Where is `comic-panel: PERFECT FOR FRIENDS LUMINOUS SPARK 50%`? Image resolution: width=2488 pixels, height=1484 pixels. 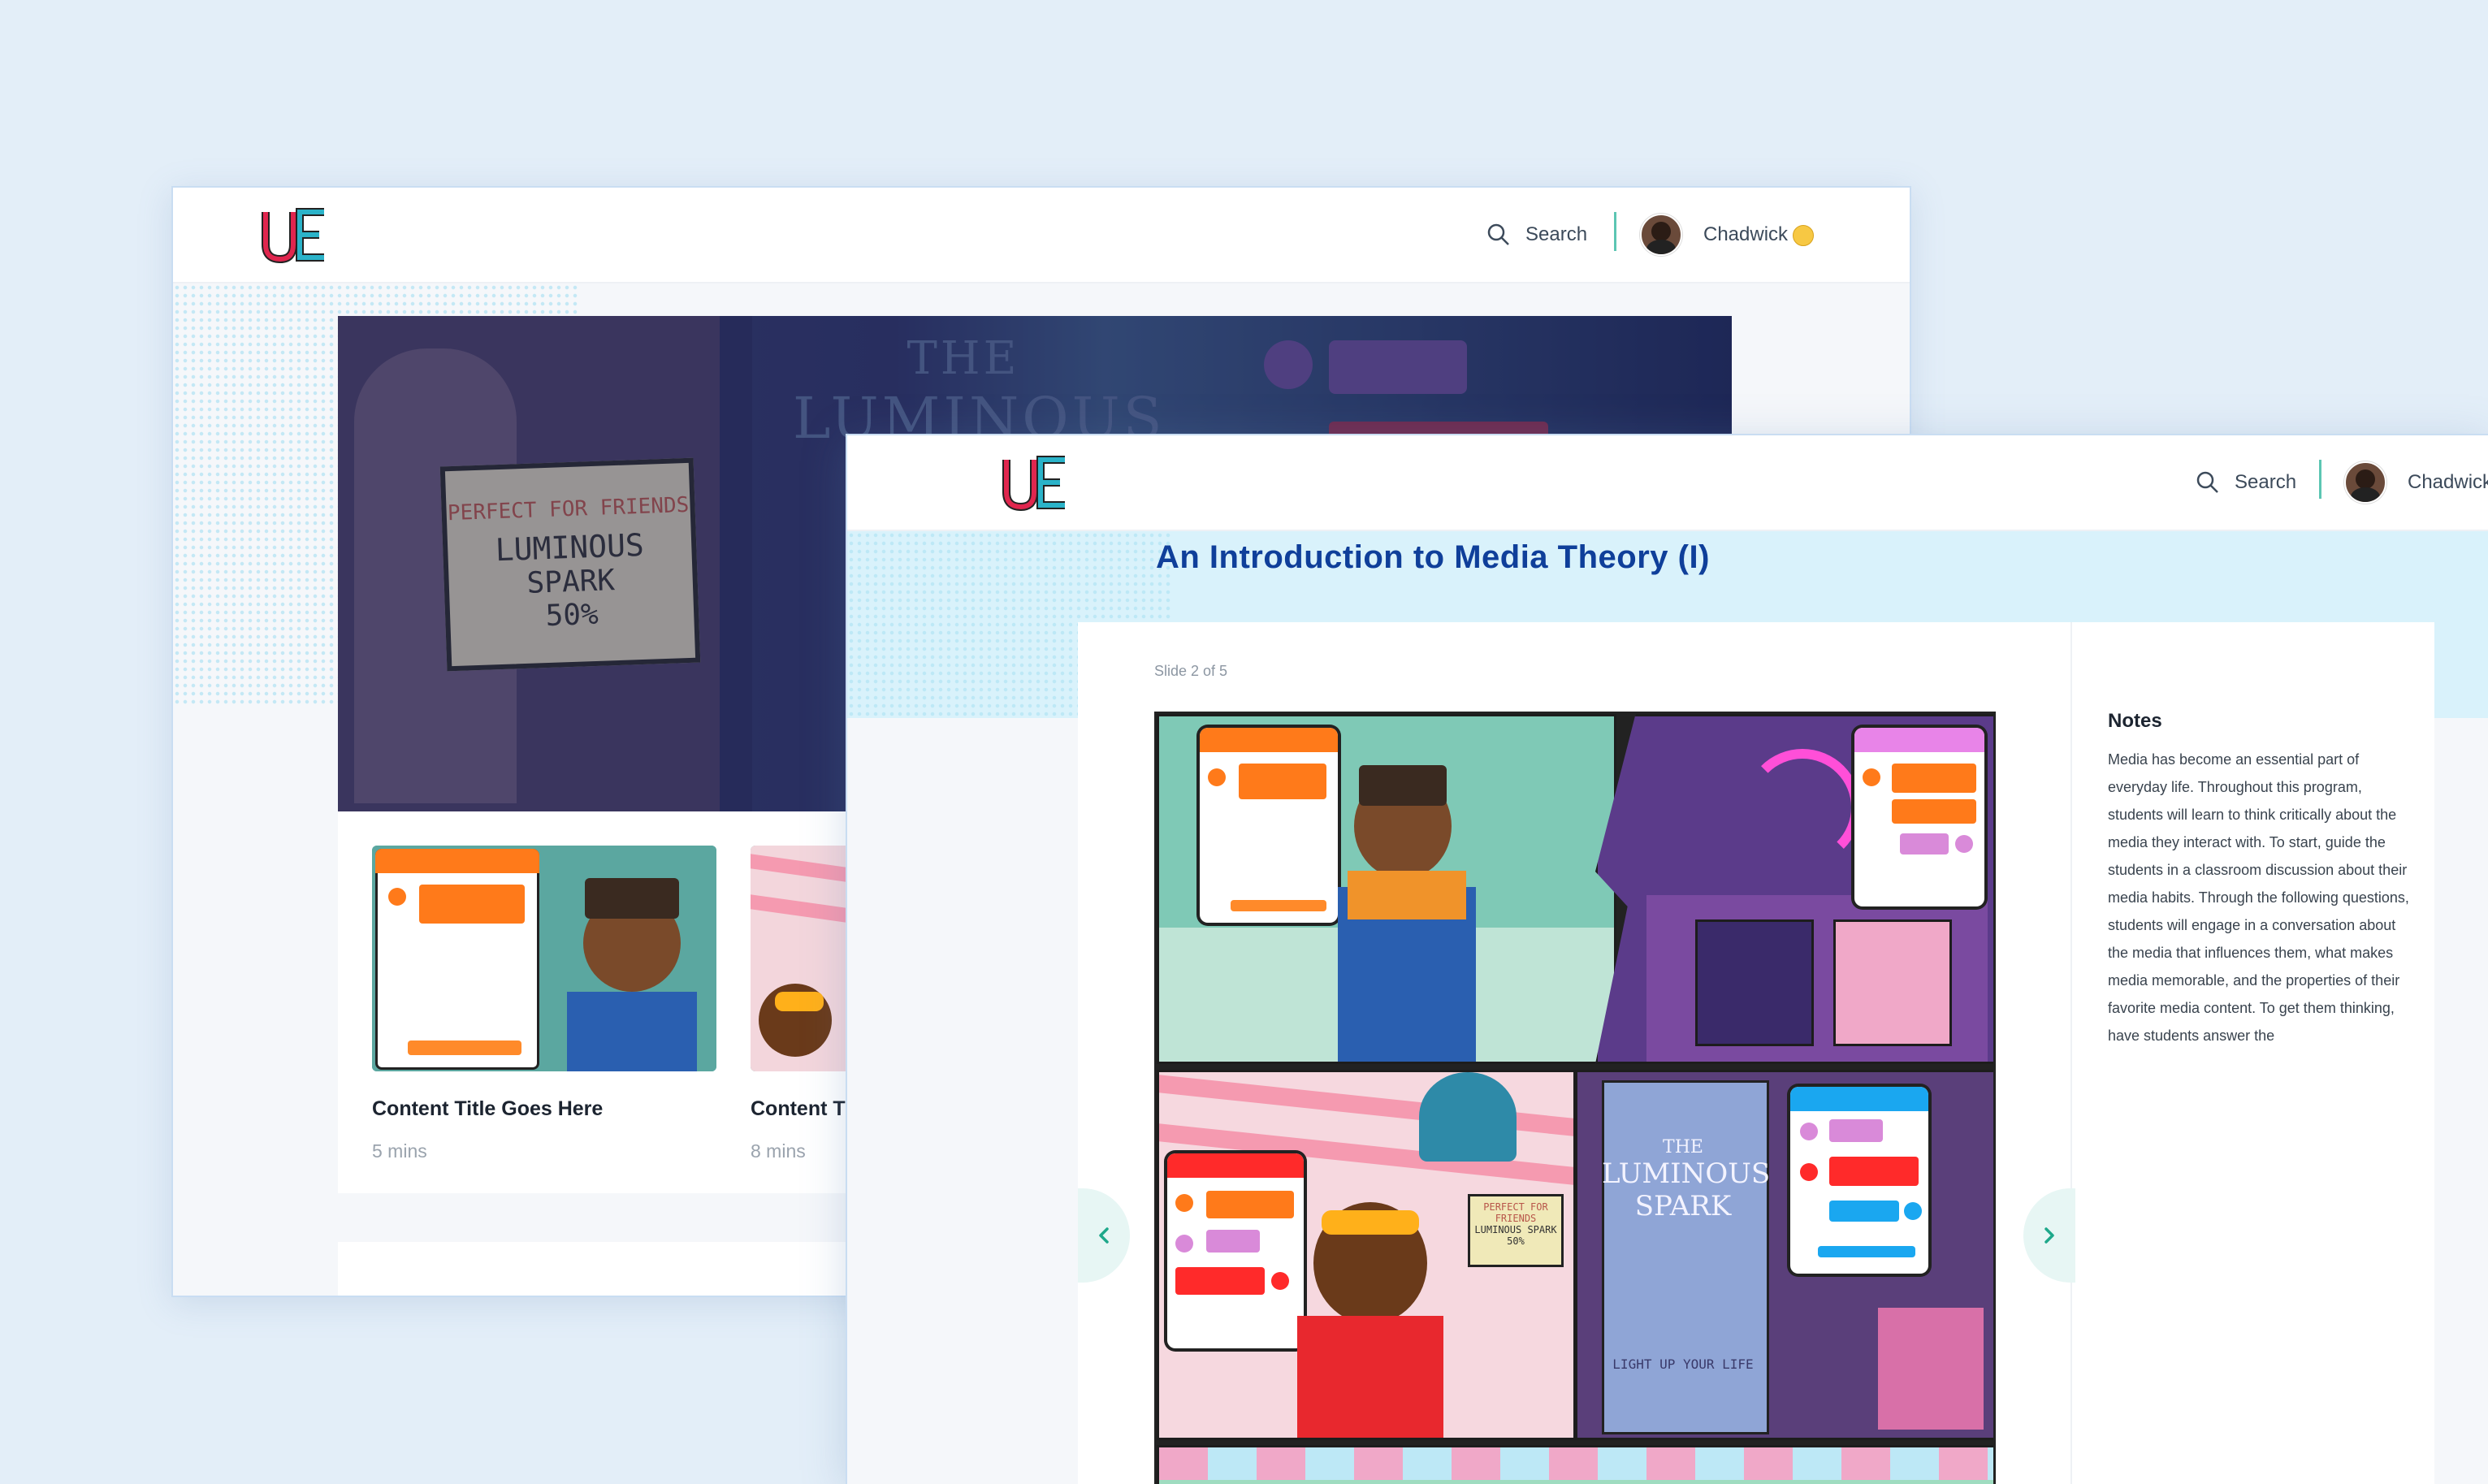
comic-panel: PERFECT FOR FRIENDS LUMINOUS SPARK 50% is located at coordinates (1367, 1255).